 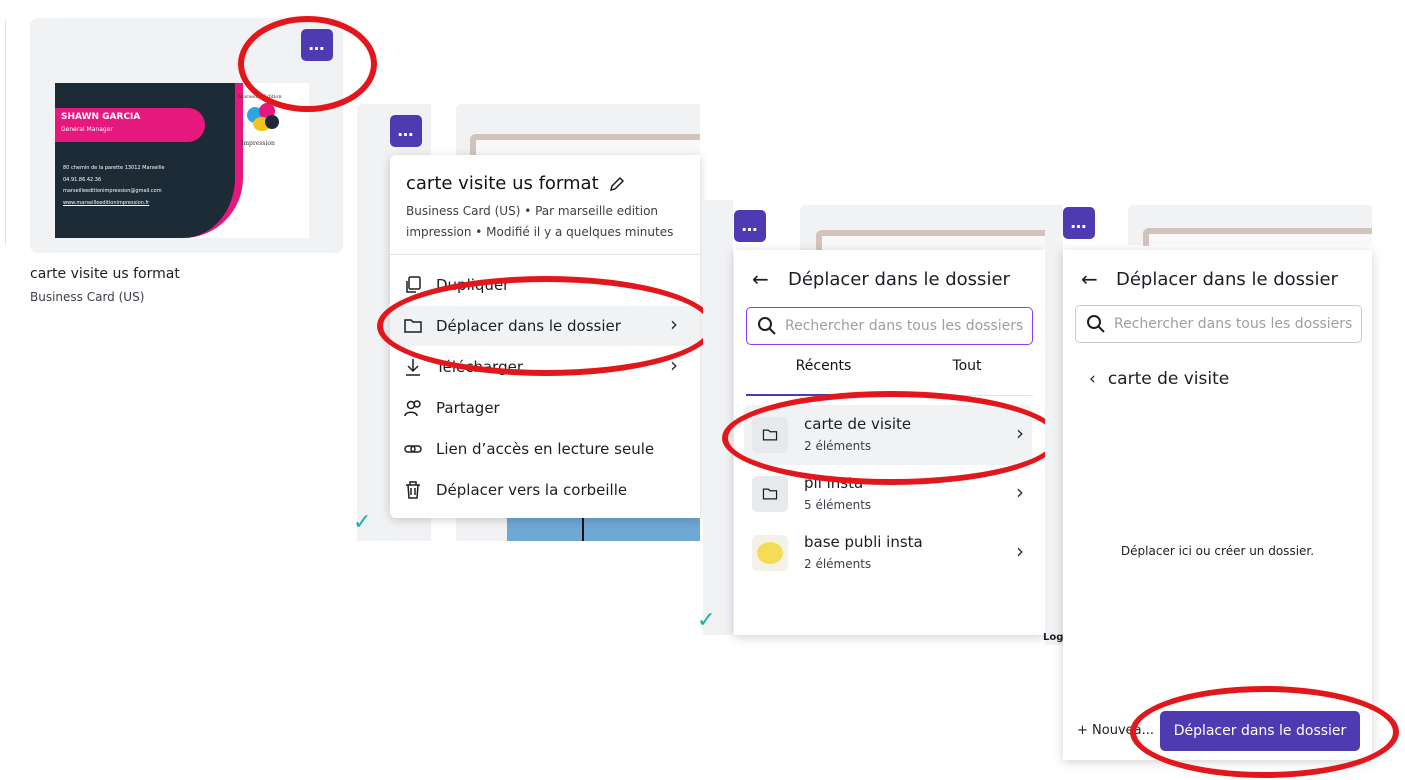 What do you see at coordinates (412, 408) in the screenshot?
I see `share-people-icon` at bounding box center [412, 408].